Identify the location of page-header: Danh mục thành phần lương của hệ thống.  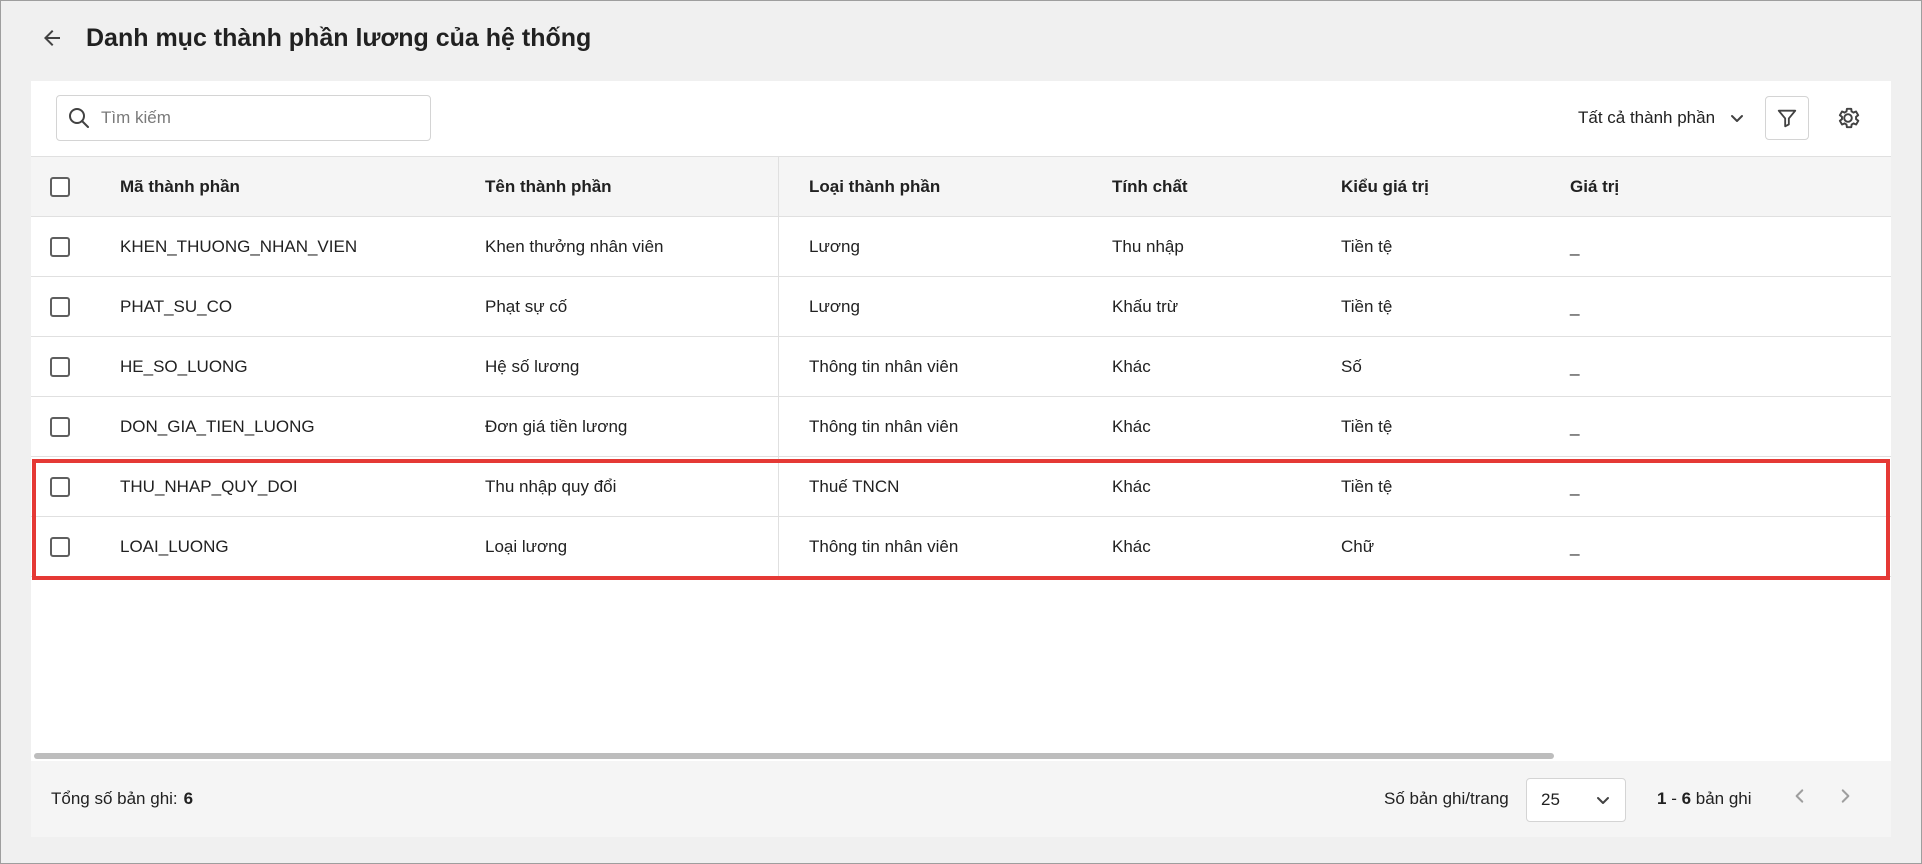
(310, 38).